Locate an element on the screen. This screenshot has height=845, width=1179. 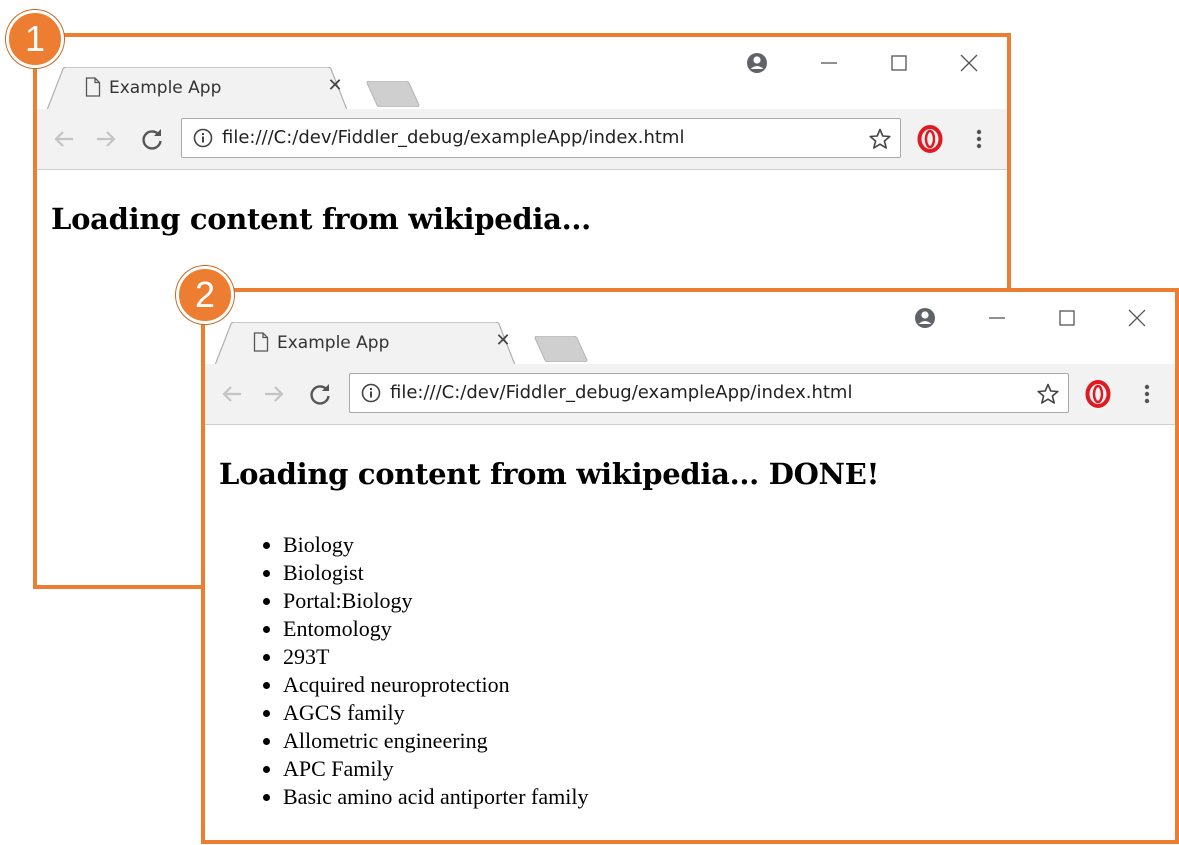
list-item: AGCS family is located at coordinates (722, 713).